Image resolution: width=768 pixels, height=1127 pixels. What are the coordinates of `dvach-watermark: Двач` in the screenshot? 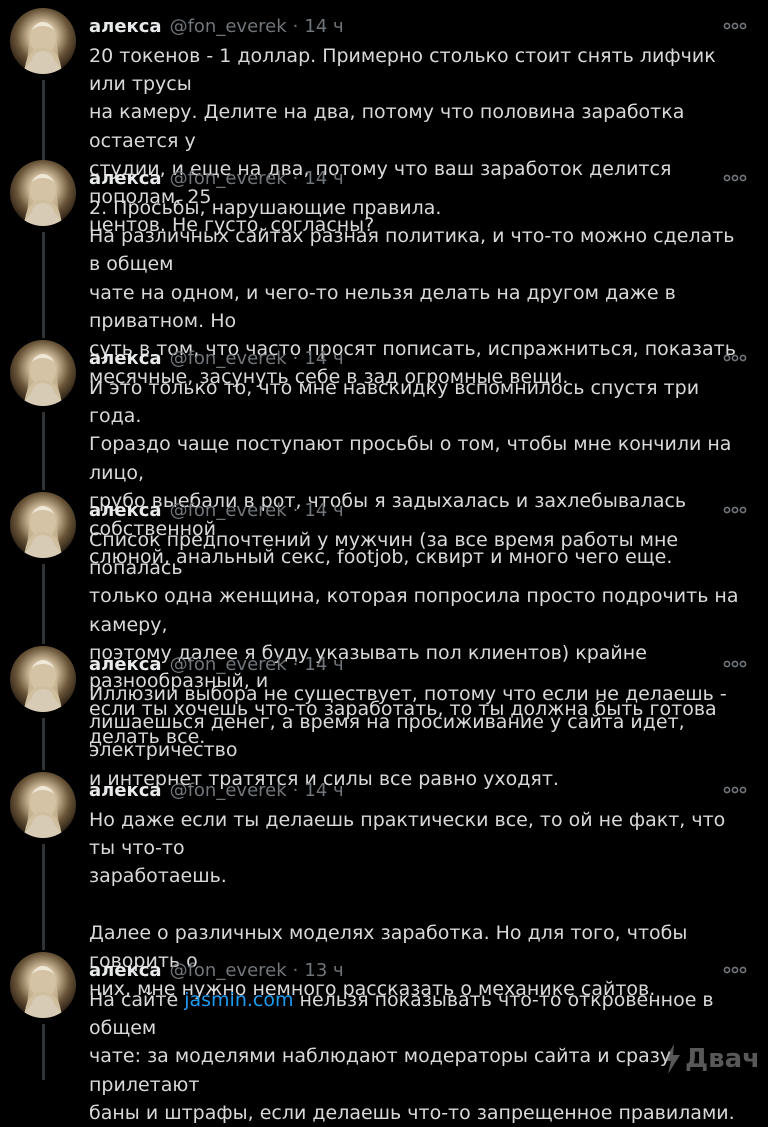 It's located at (711, 1059).